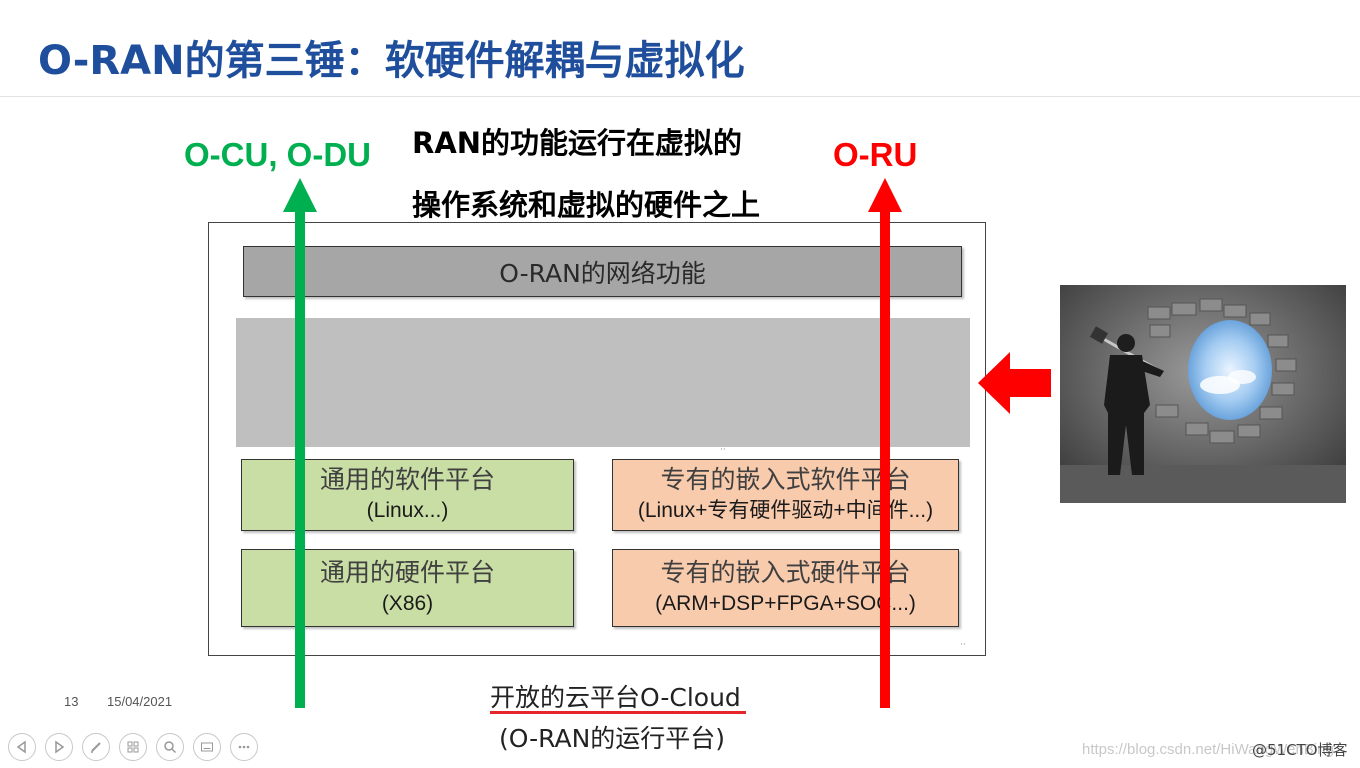  What do you see at coordinates (71, 701) in the screenshot?
I see `slide-number: 13` at bounding box center [71, 701].